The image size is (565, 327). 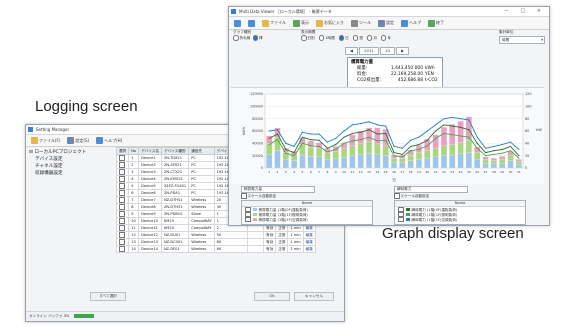 I want to click on exit-button: 終了, so click(x=436, y=23).